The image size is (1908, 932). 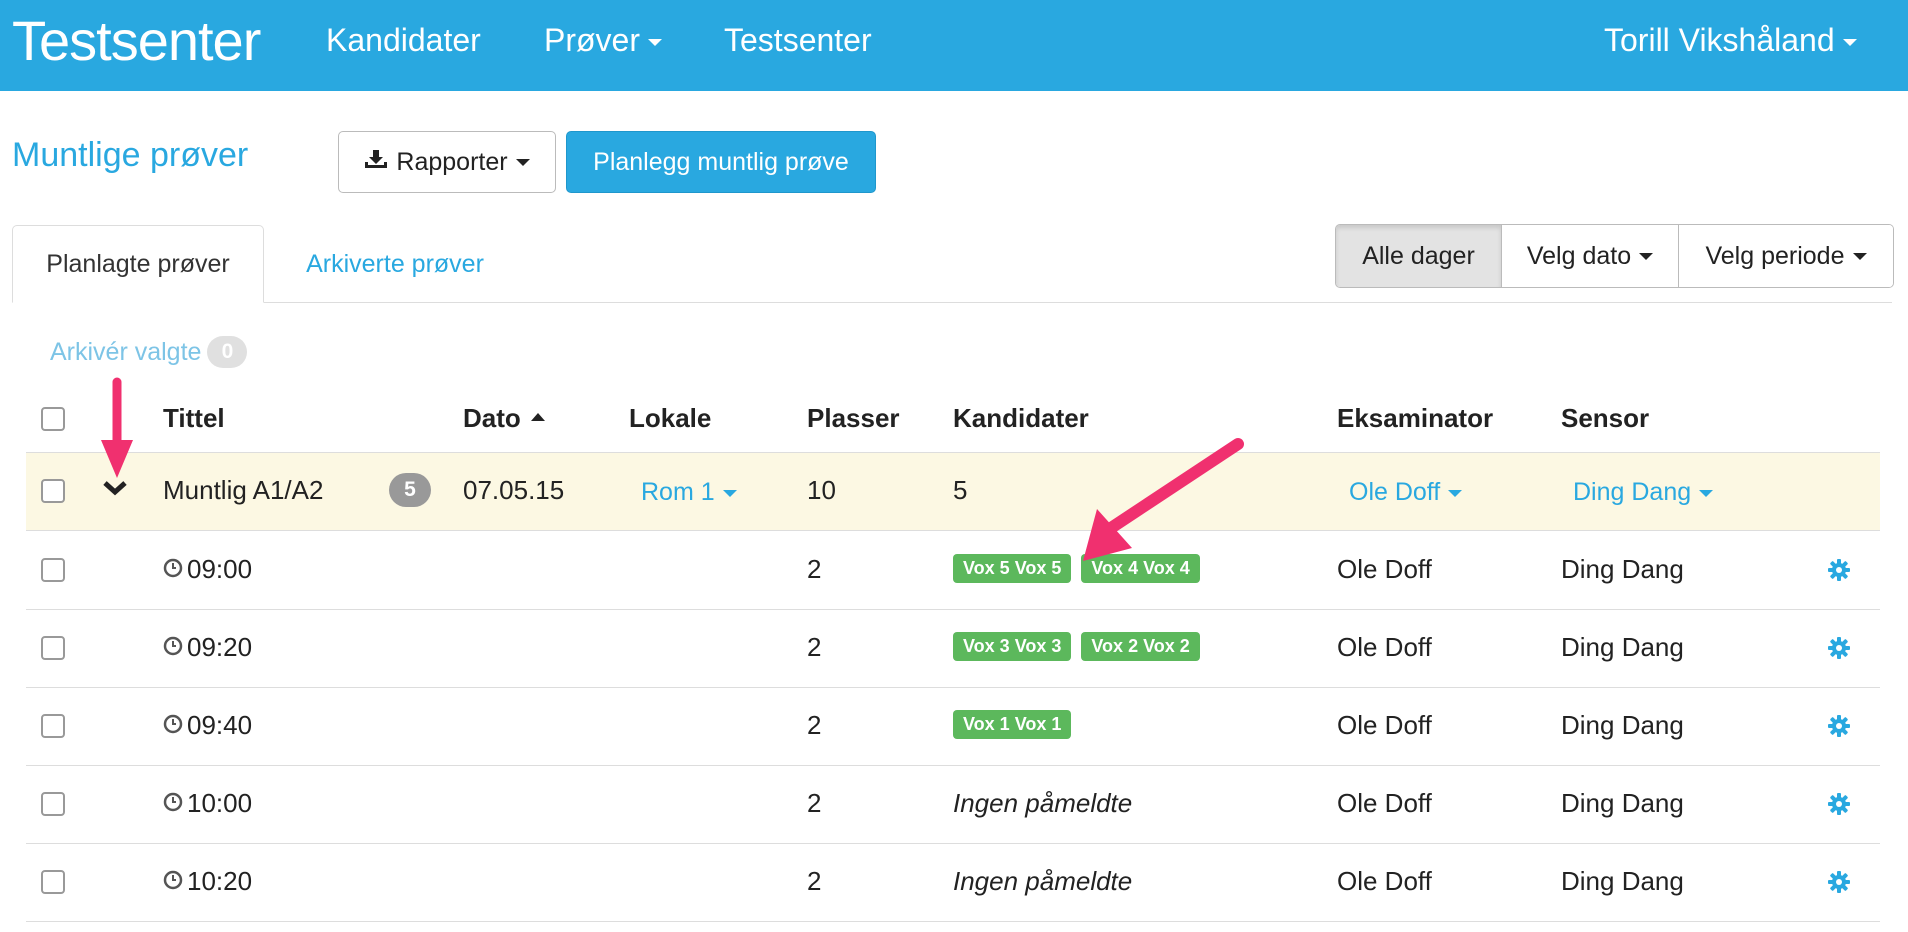 I want to click on time-label: 09:00, so click(x=220, y=569).